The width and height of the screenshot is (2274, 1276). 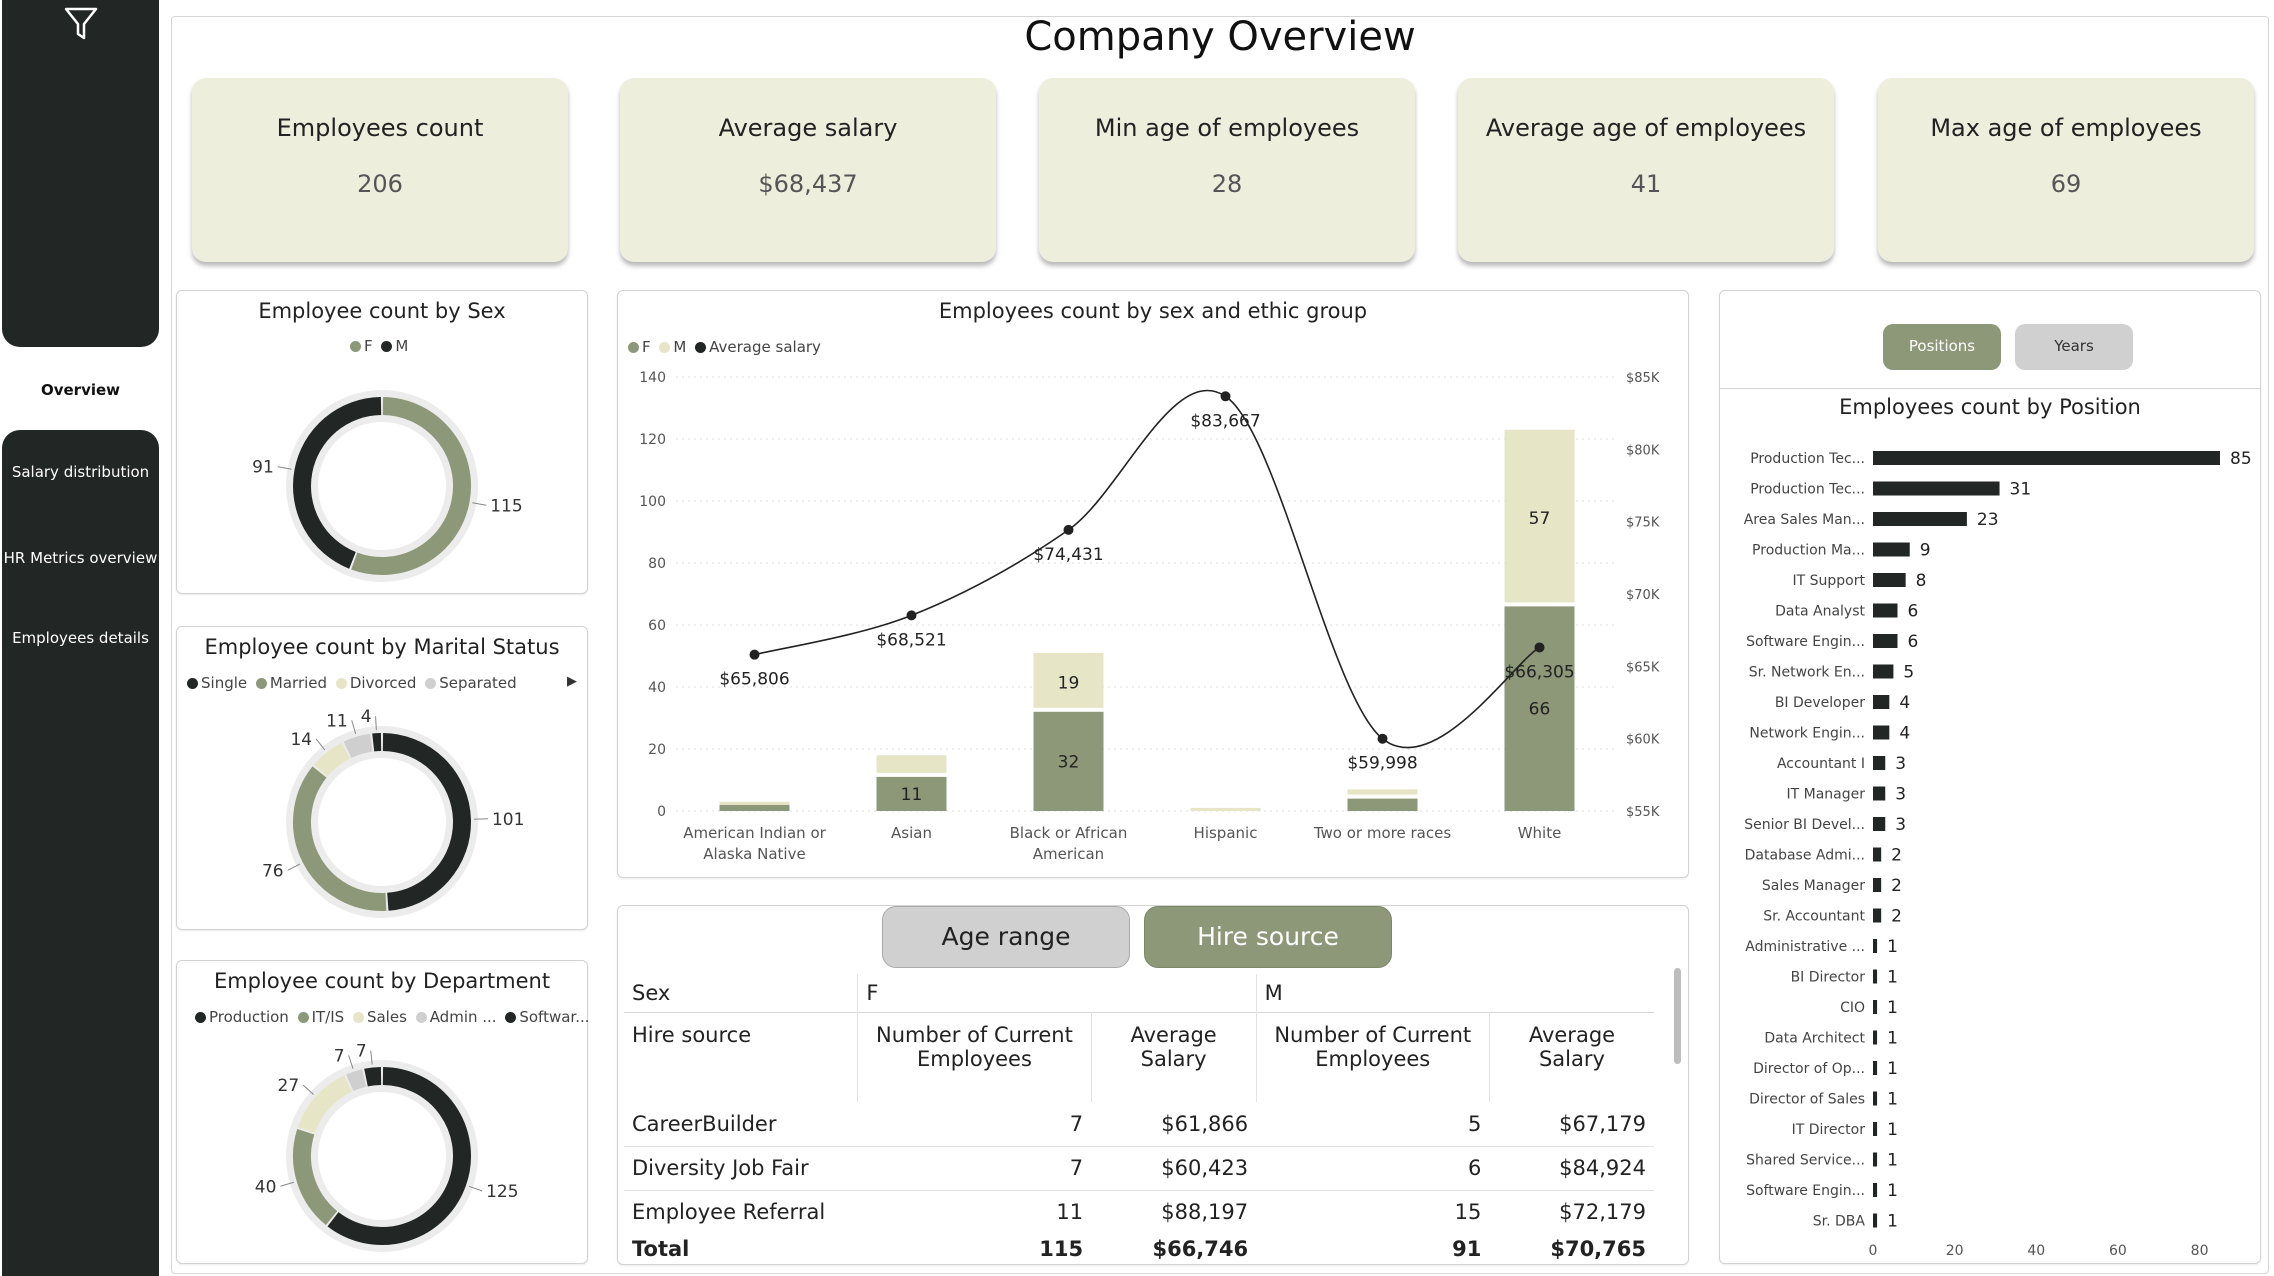 I want to click on matrix-header-sex: Sex F M, so click(x=1139, y=993).